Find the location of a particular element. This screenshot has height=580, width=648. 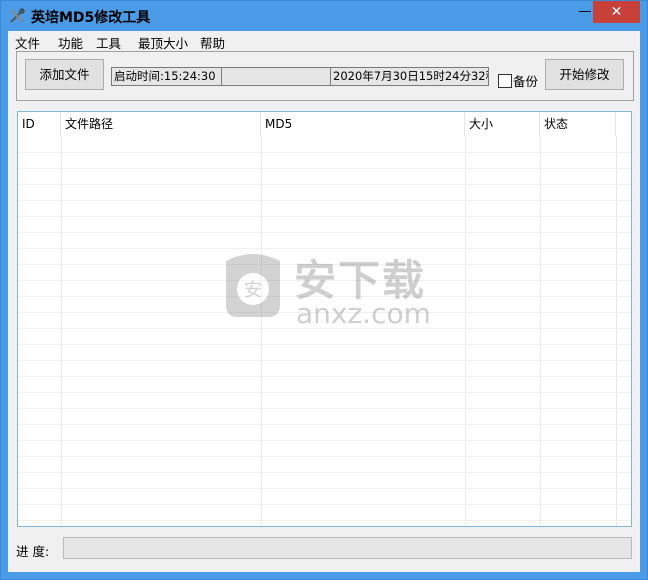

info-spacer is located at coordinates (276, 76).